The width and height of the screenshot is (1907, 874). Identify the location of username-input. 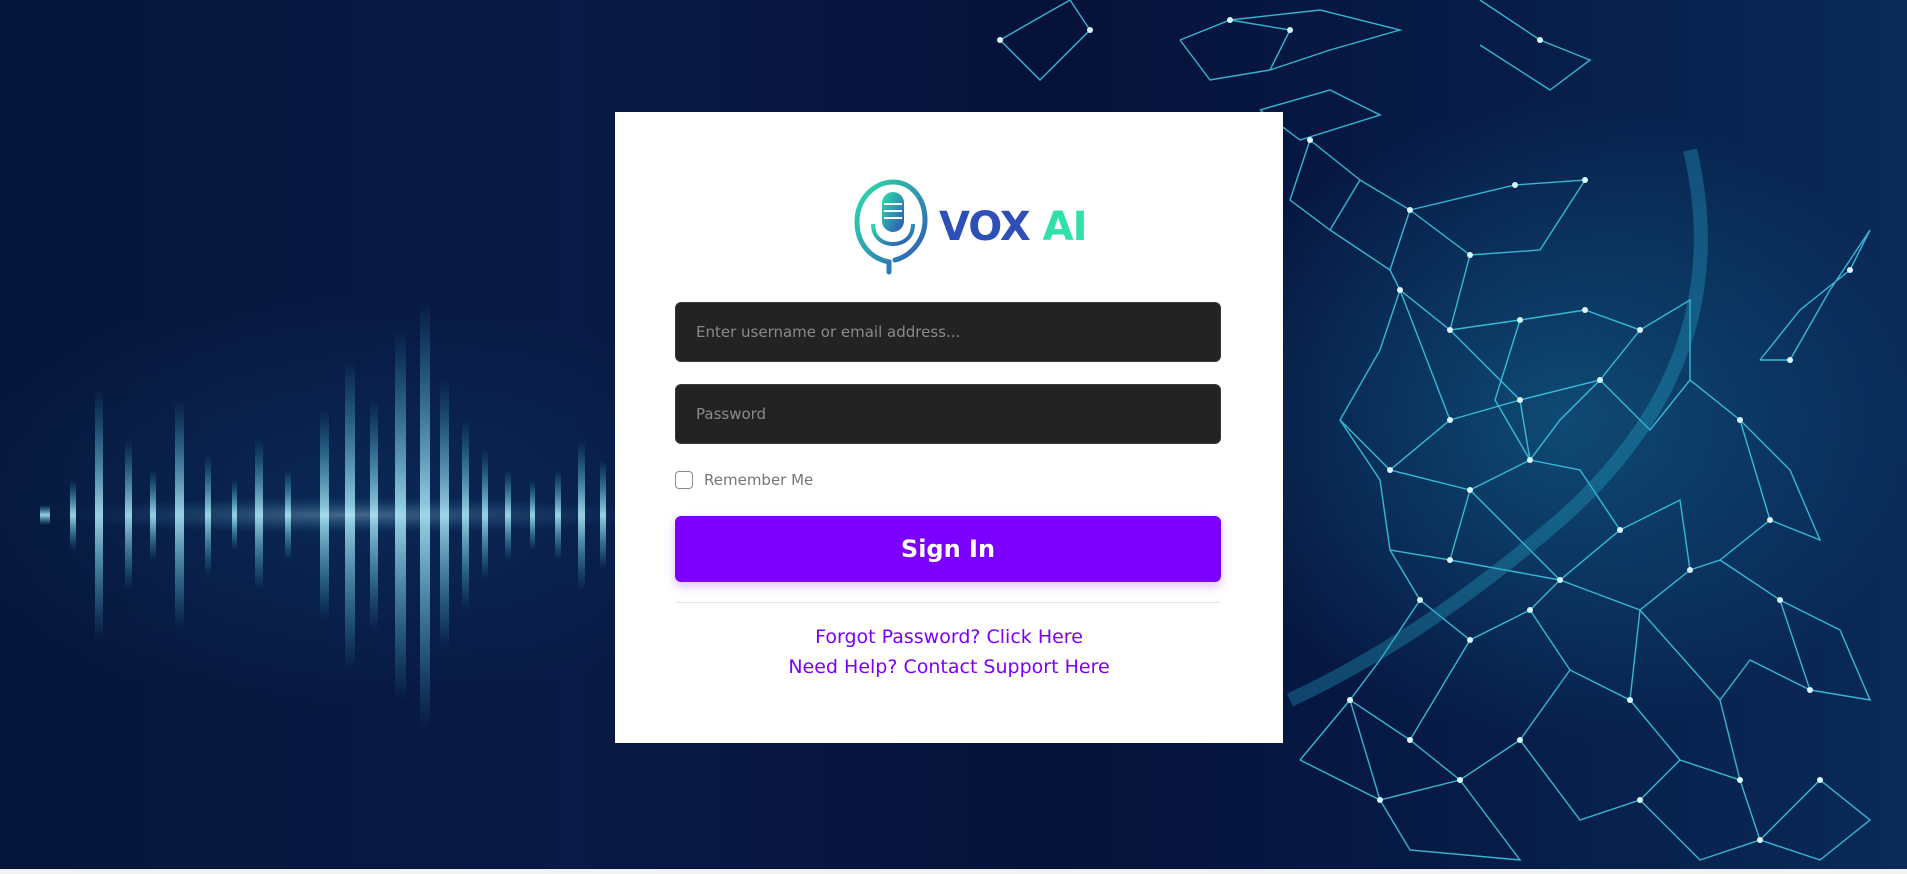
(948, 332).